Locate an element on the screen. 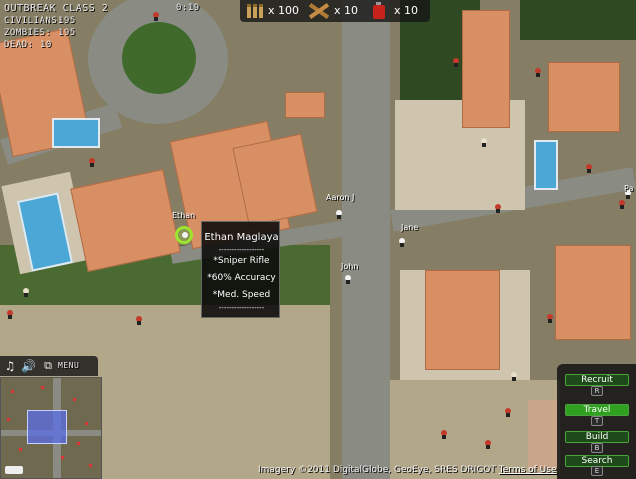 Image resolution: width=636 pixels, height=479 pixels. main-road is located at coordinates (366, 239).